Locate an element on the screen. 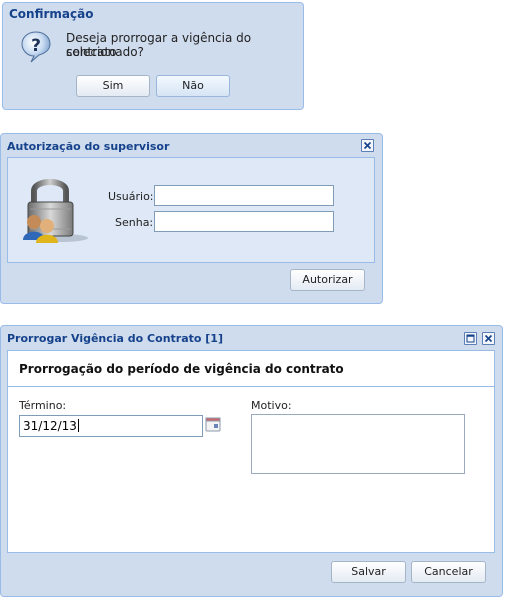 This screenshot has height=601, width=505. question-icon: ? is located at coordinates (36, 47).